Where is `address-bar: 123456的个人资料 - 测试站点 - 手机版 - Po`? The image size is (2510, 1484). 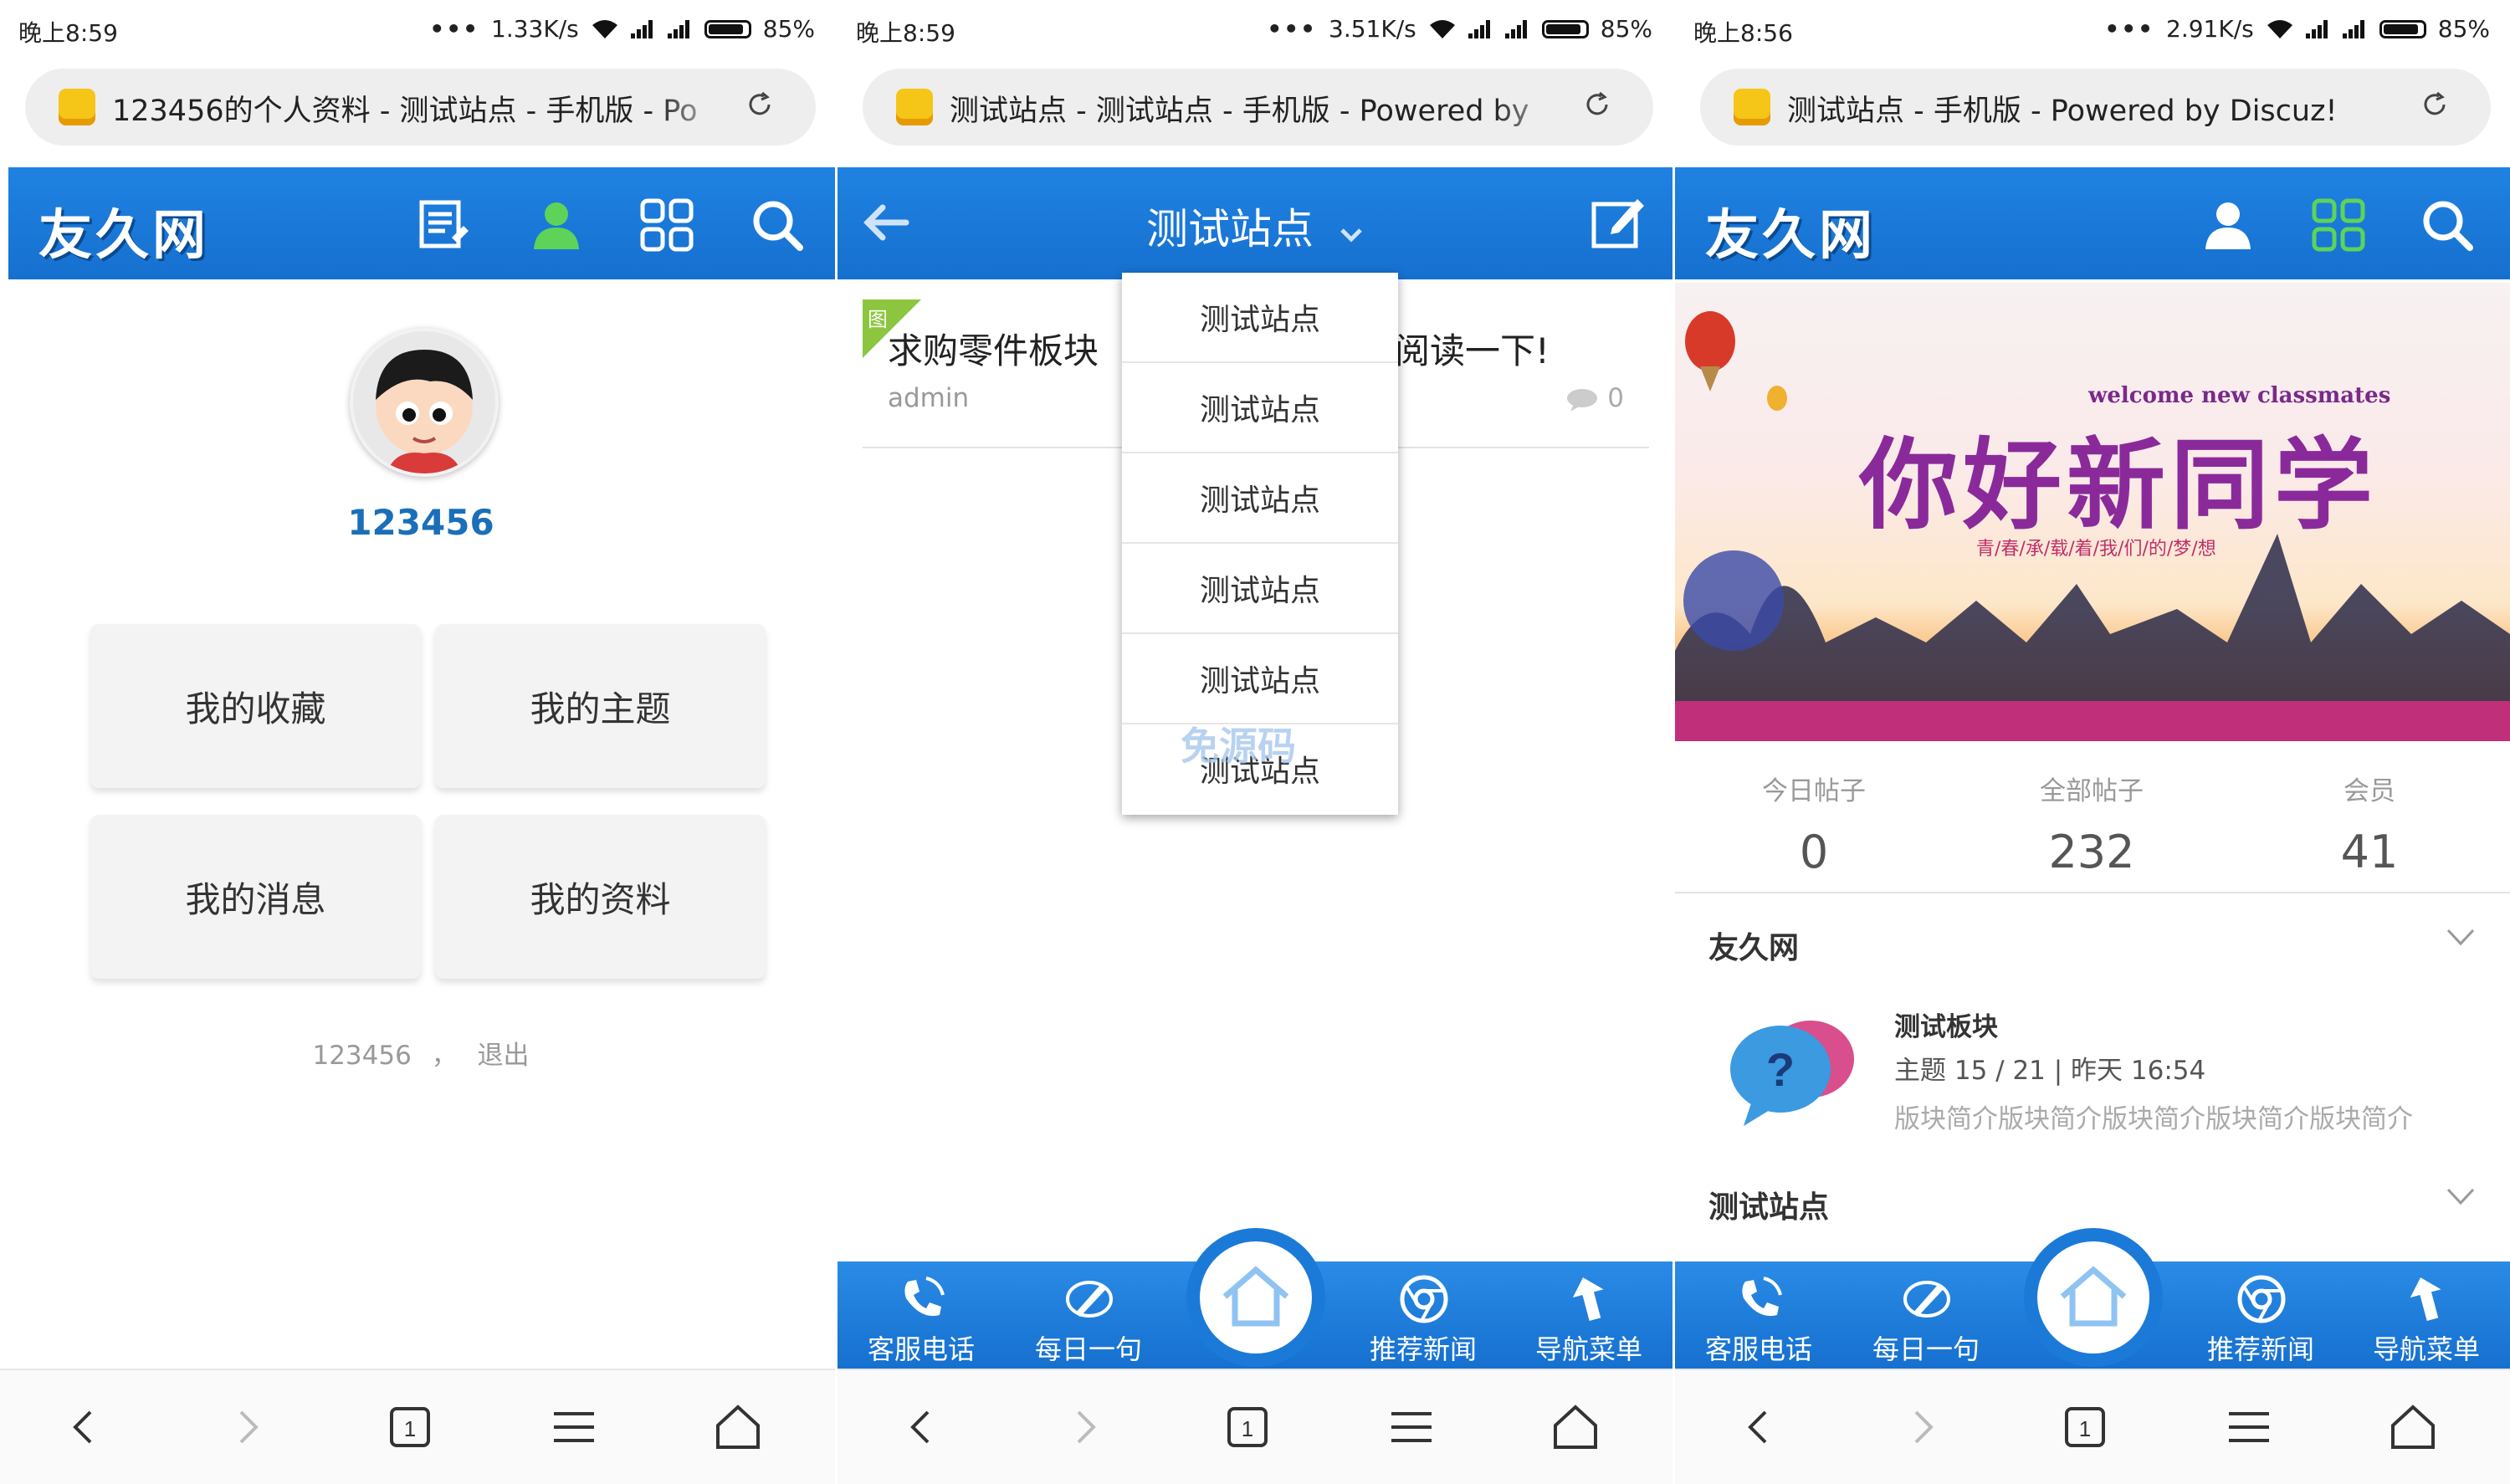 address-bar: 123456的个人资料 - 测试站点 - 手机版 - Po is located at coordinates (420, 107).